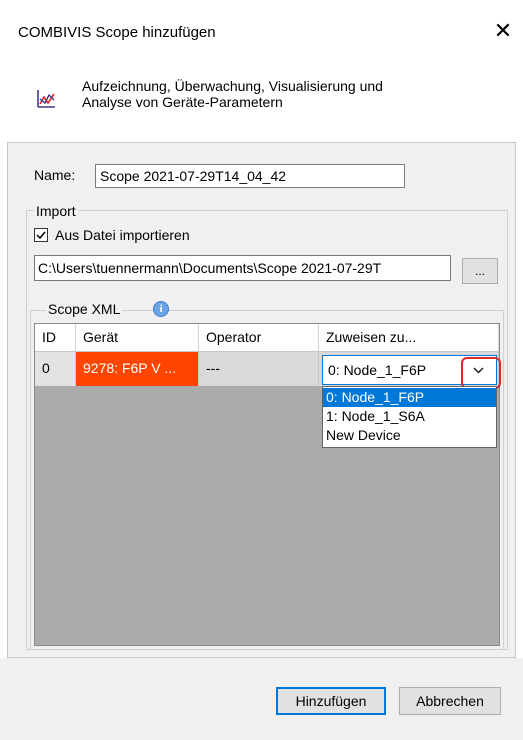  Describe the element at coordinates (56, 211) in the screenshot. I see `import-group-label: Import` at that location.